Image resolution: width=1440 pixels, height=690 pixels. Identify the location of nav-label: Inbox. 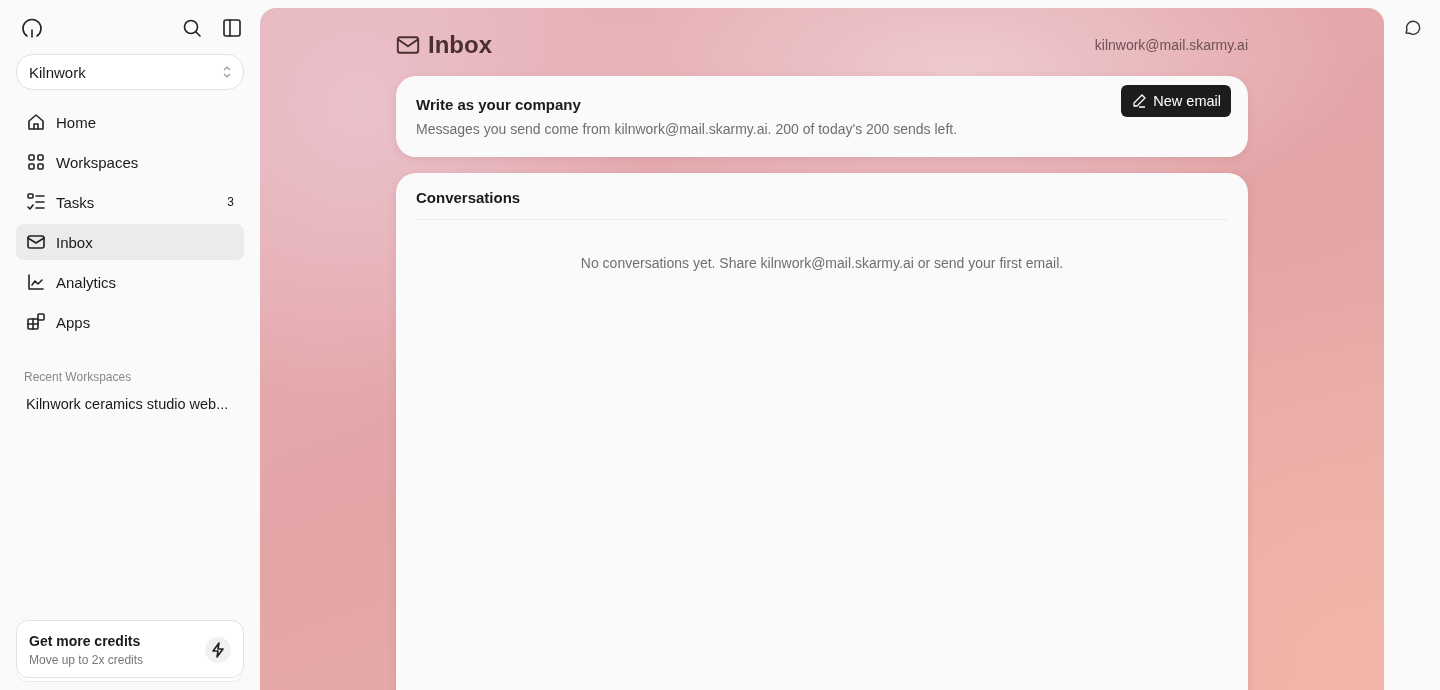
(75, 242).